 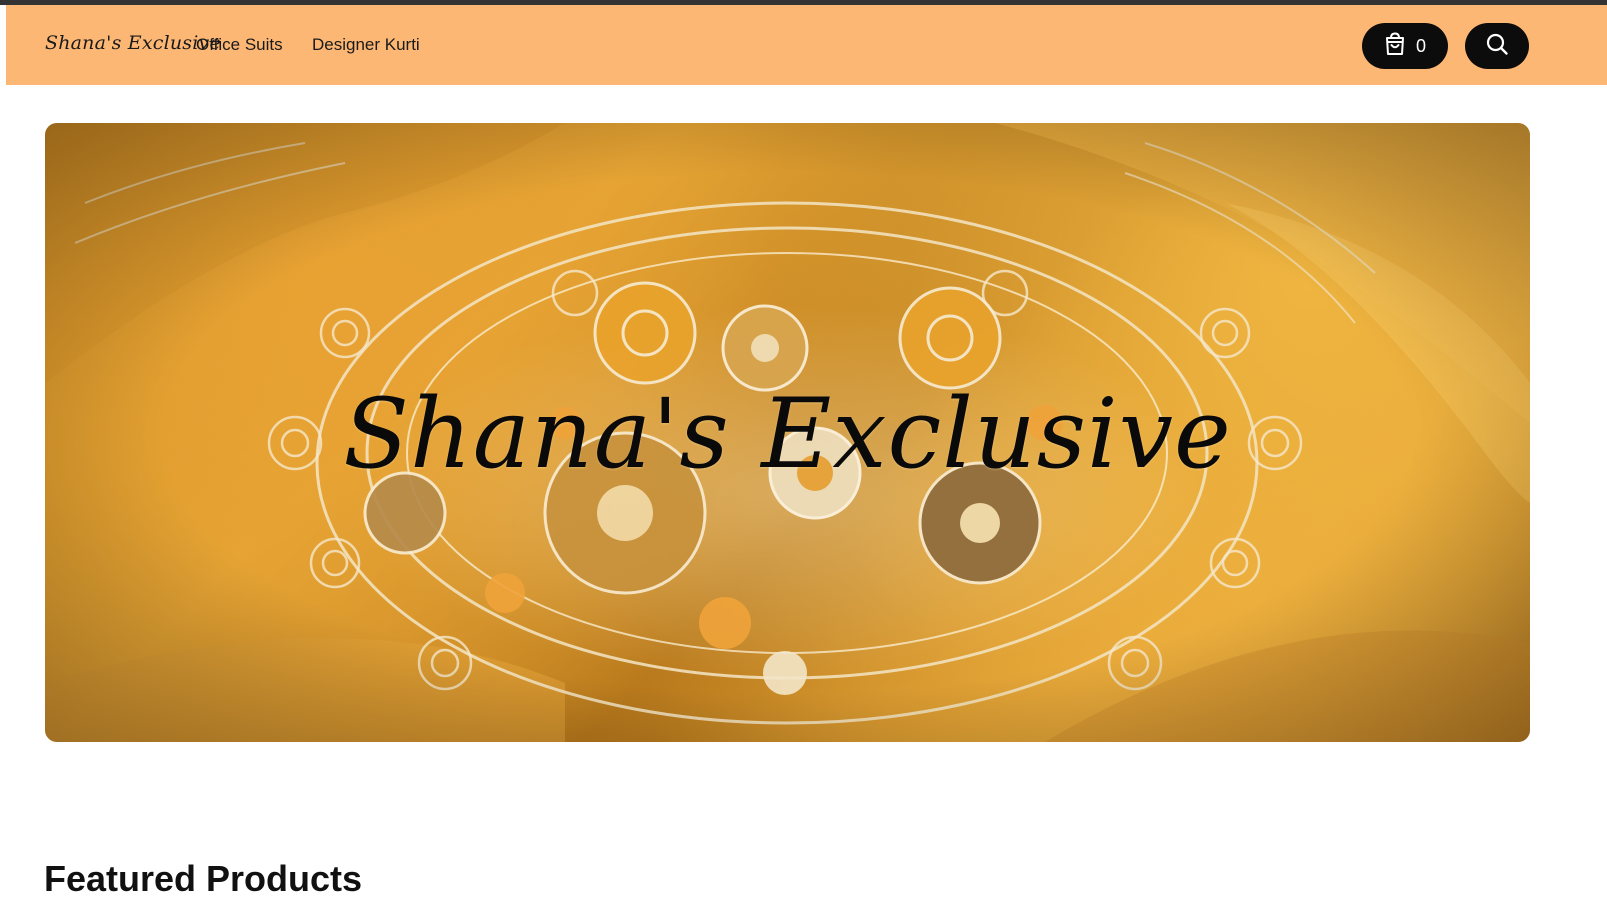 I want to click on nav-link-office-suits: Office Suits, so click(x=239, y=45).